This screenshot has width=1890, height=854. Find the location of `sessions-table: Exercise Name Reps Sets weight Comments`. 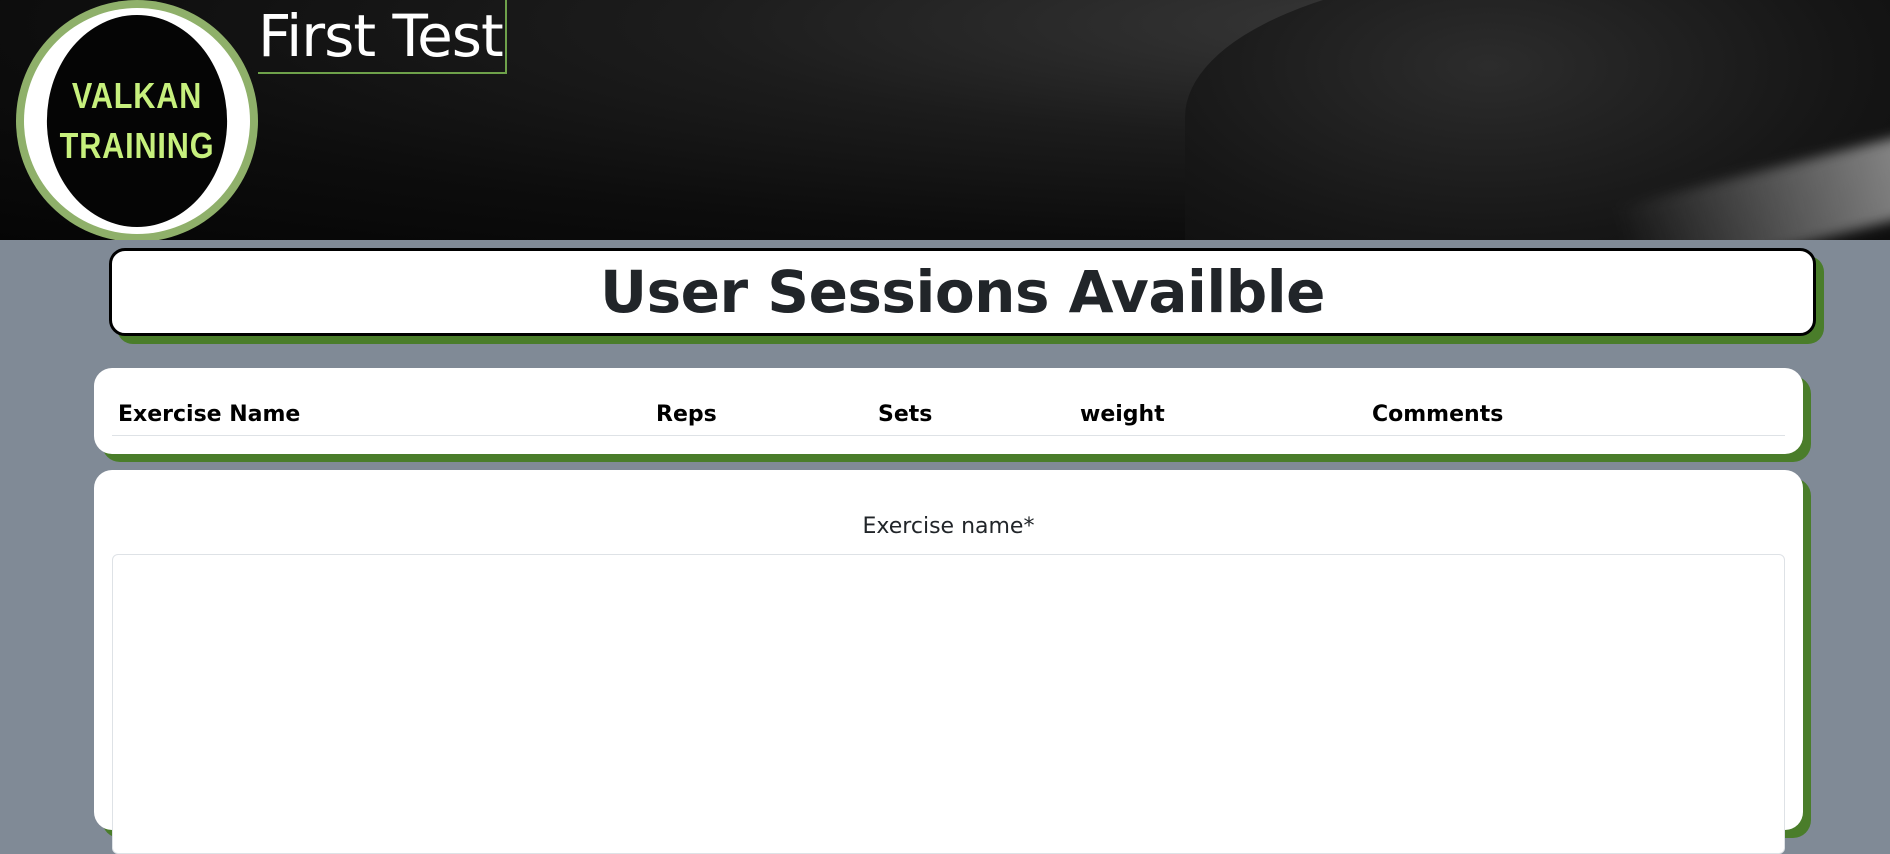

sessions-table: Exercise Name Reps Sets weight Comments is located at coordinates (948, 411).